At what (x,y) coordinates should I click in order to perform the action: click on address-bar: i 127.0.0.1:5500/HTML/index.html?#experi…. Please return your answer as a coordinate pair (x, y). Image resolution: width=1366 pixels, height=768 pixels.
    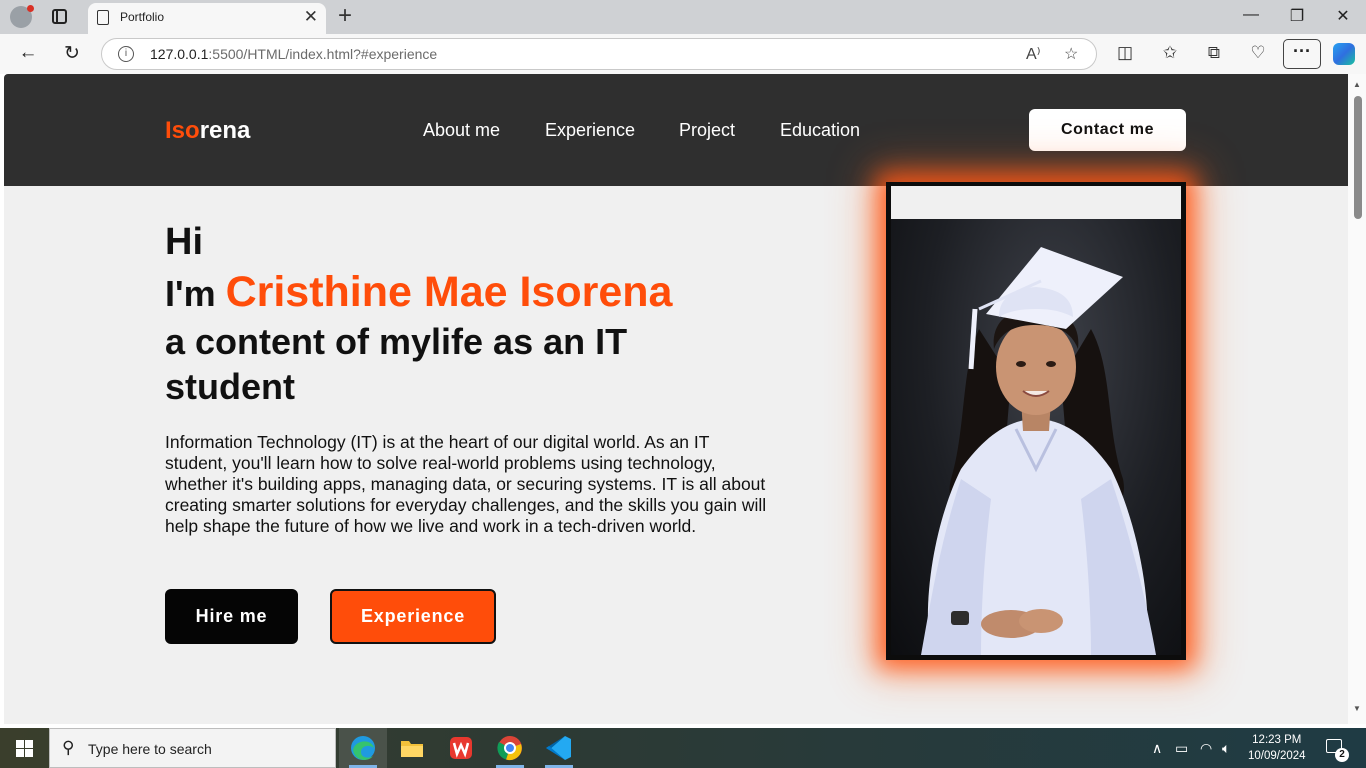
    Looking at the image, I should click on (599, 54).